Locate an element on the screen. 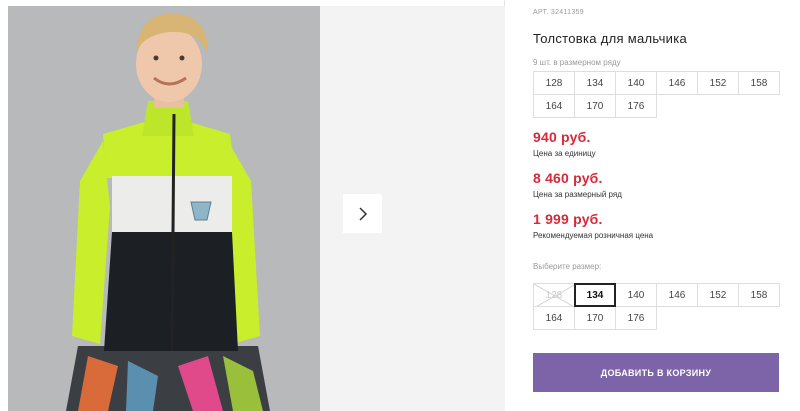  unavailable-cross-icon is located at coordinates (555, 296).